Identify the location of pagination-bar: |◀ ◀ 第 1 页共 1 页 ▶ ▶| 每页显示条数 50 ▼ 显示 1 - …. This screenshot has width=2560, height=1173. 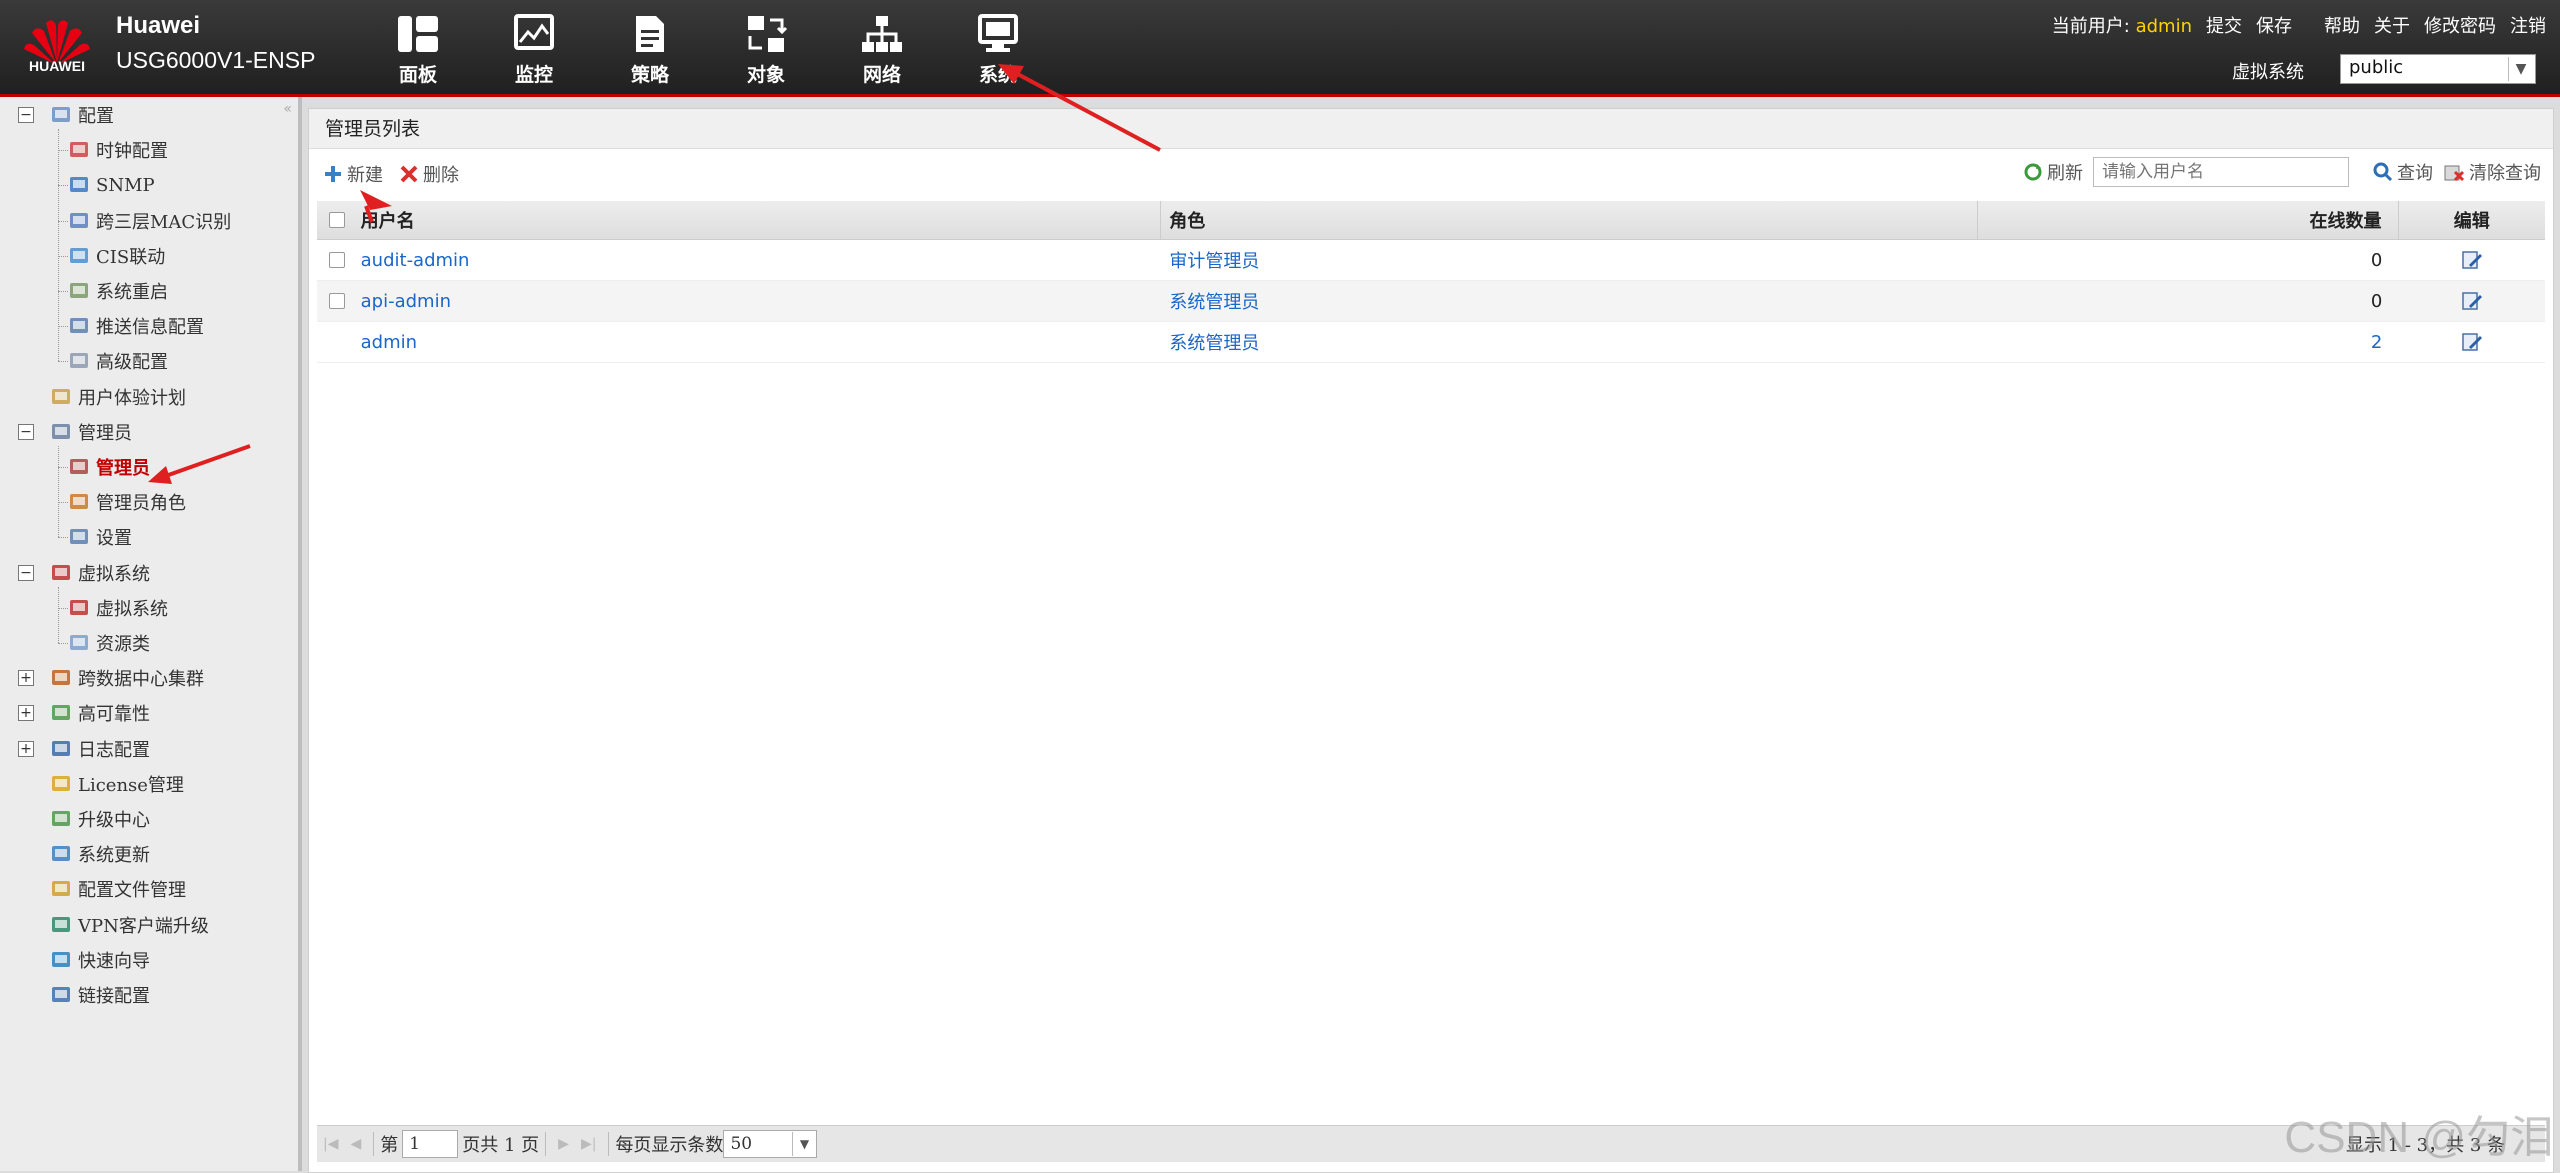
(1431, 1143).